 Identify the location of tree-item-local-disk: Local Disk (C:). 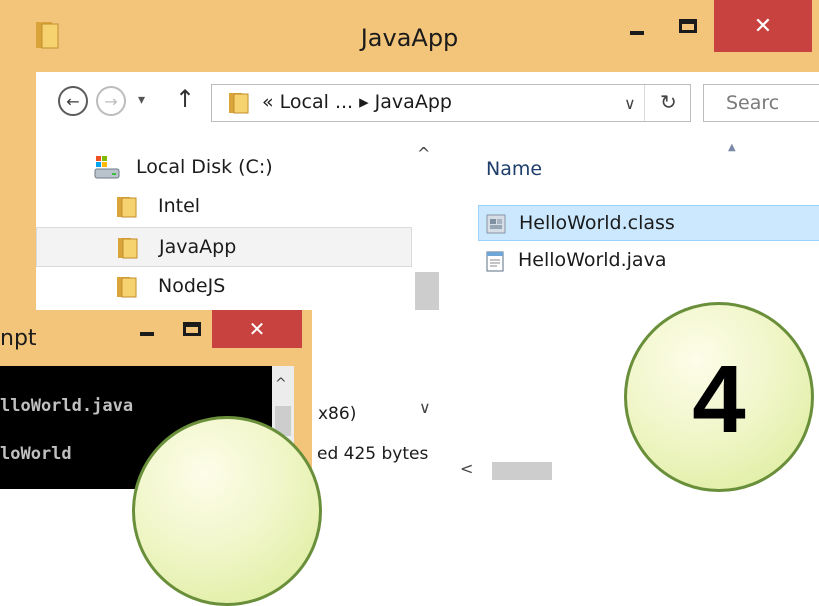
(224, 168).